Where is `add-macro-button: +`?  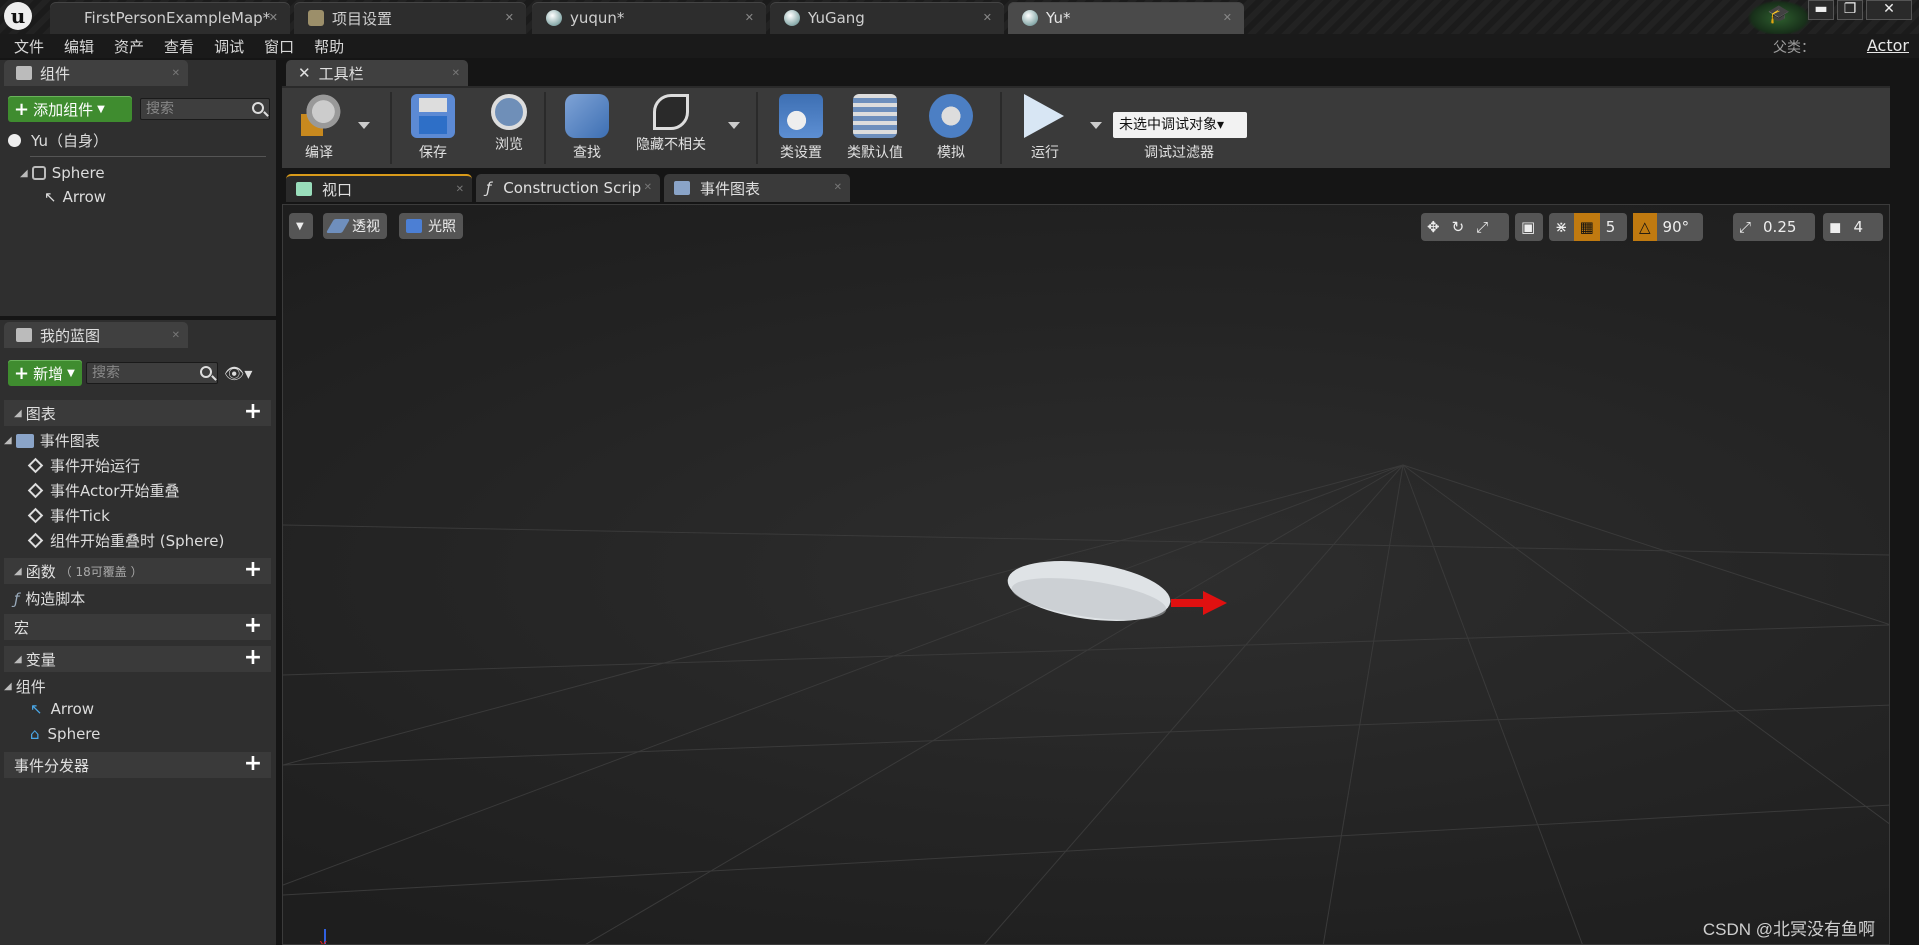 add-macro-button: + is located at coordinates (253, 626).